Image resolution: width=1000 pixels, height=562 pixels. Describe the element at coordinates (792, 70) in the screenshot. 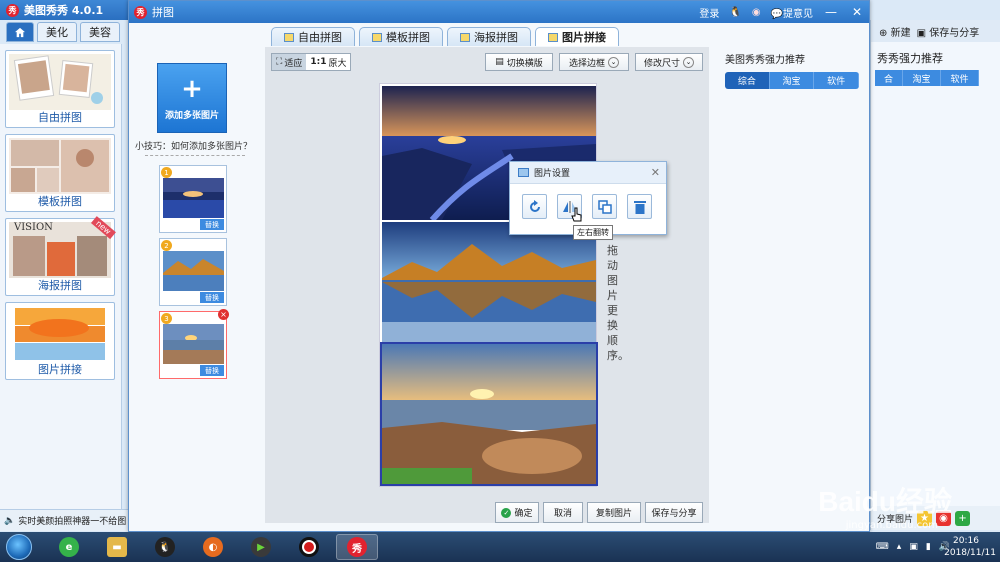

I see `recommend-panel: 美图秀秀强力推荐 综合 淘宝 软件` at that location.